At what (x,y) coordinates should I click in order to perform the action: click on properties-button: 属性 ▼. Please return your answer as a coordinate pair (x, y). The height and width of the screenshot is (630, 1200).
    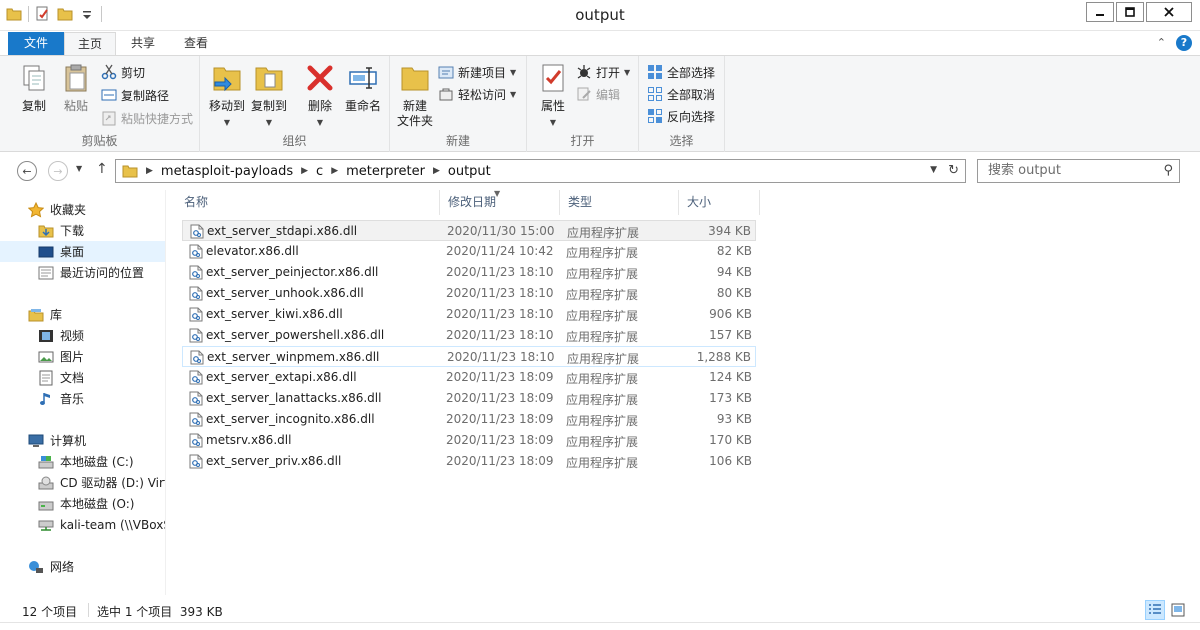
    Looking at the image, I should click on (553, 96).